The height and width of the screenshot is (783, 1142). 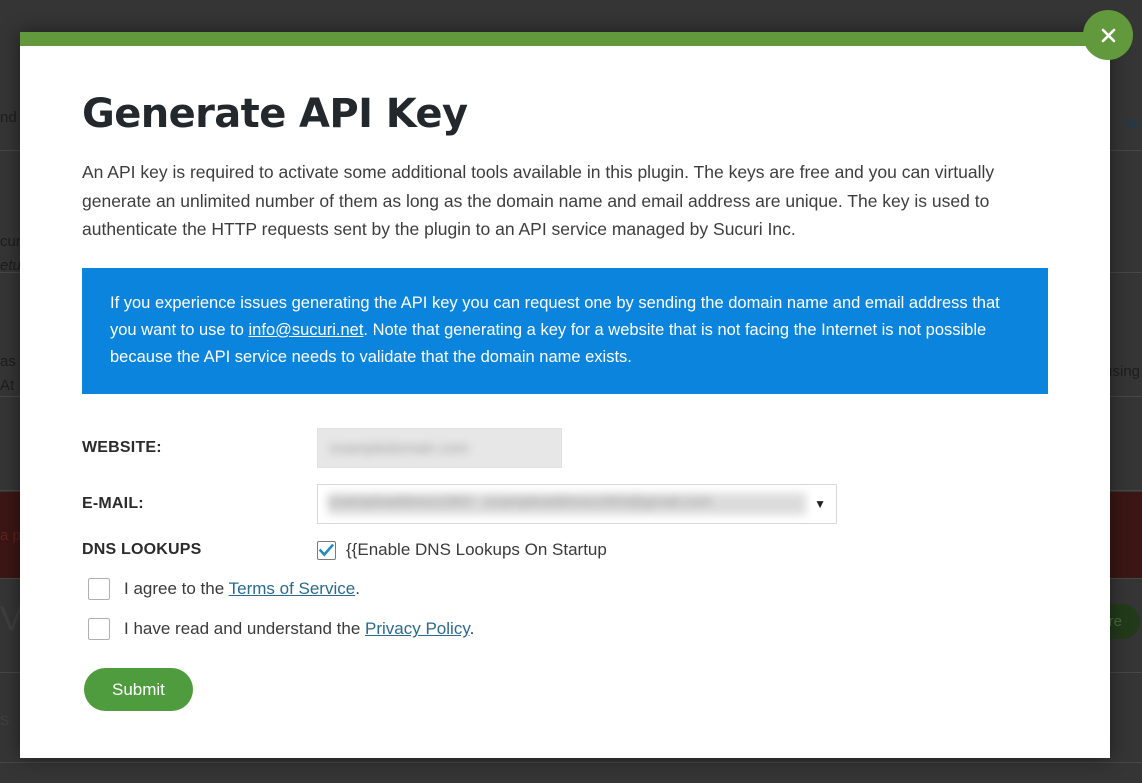 I want to click on website-label: WEBSITE:, so click(x=122, y=448).